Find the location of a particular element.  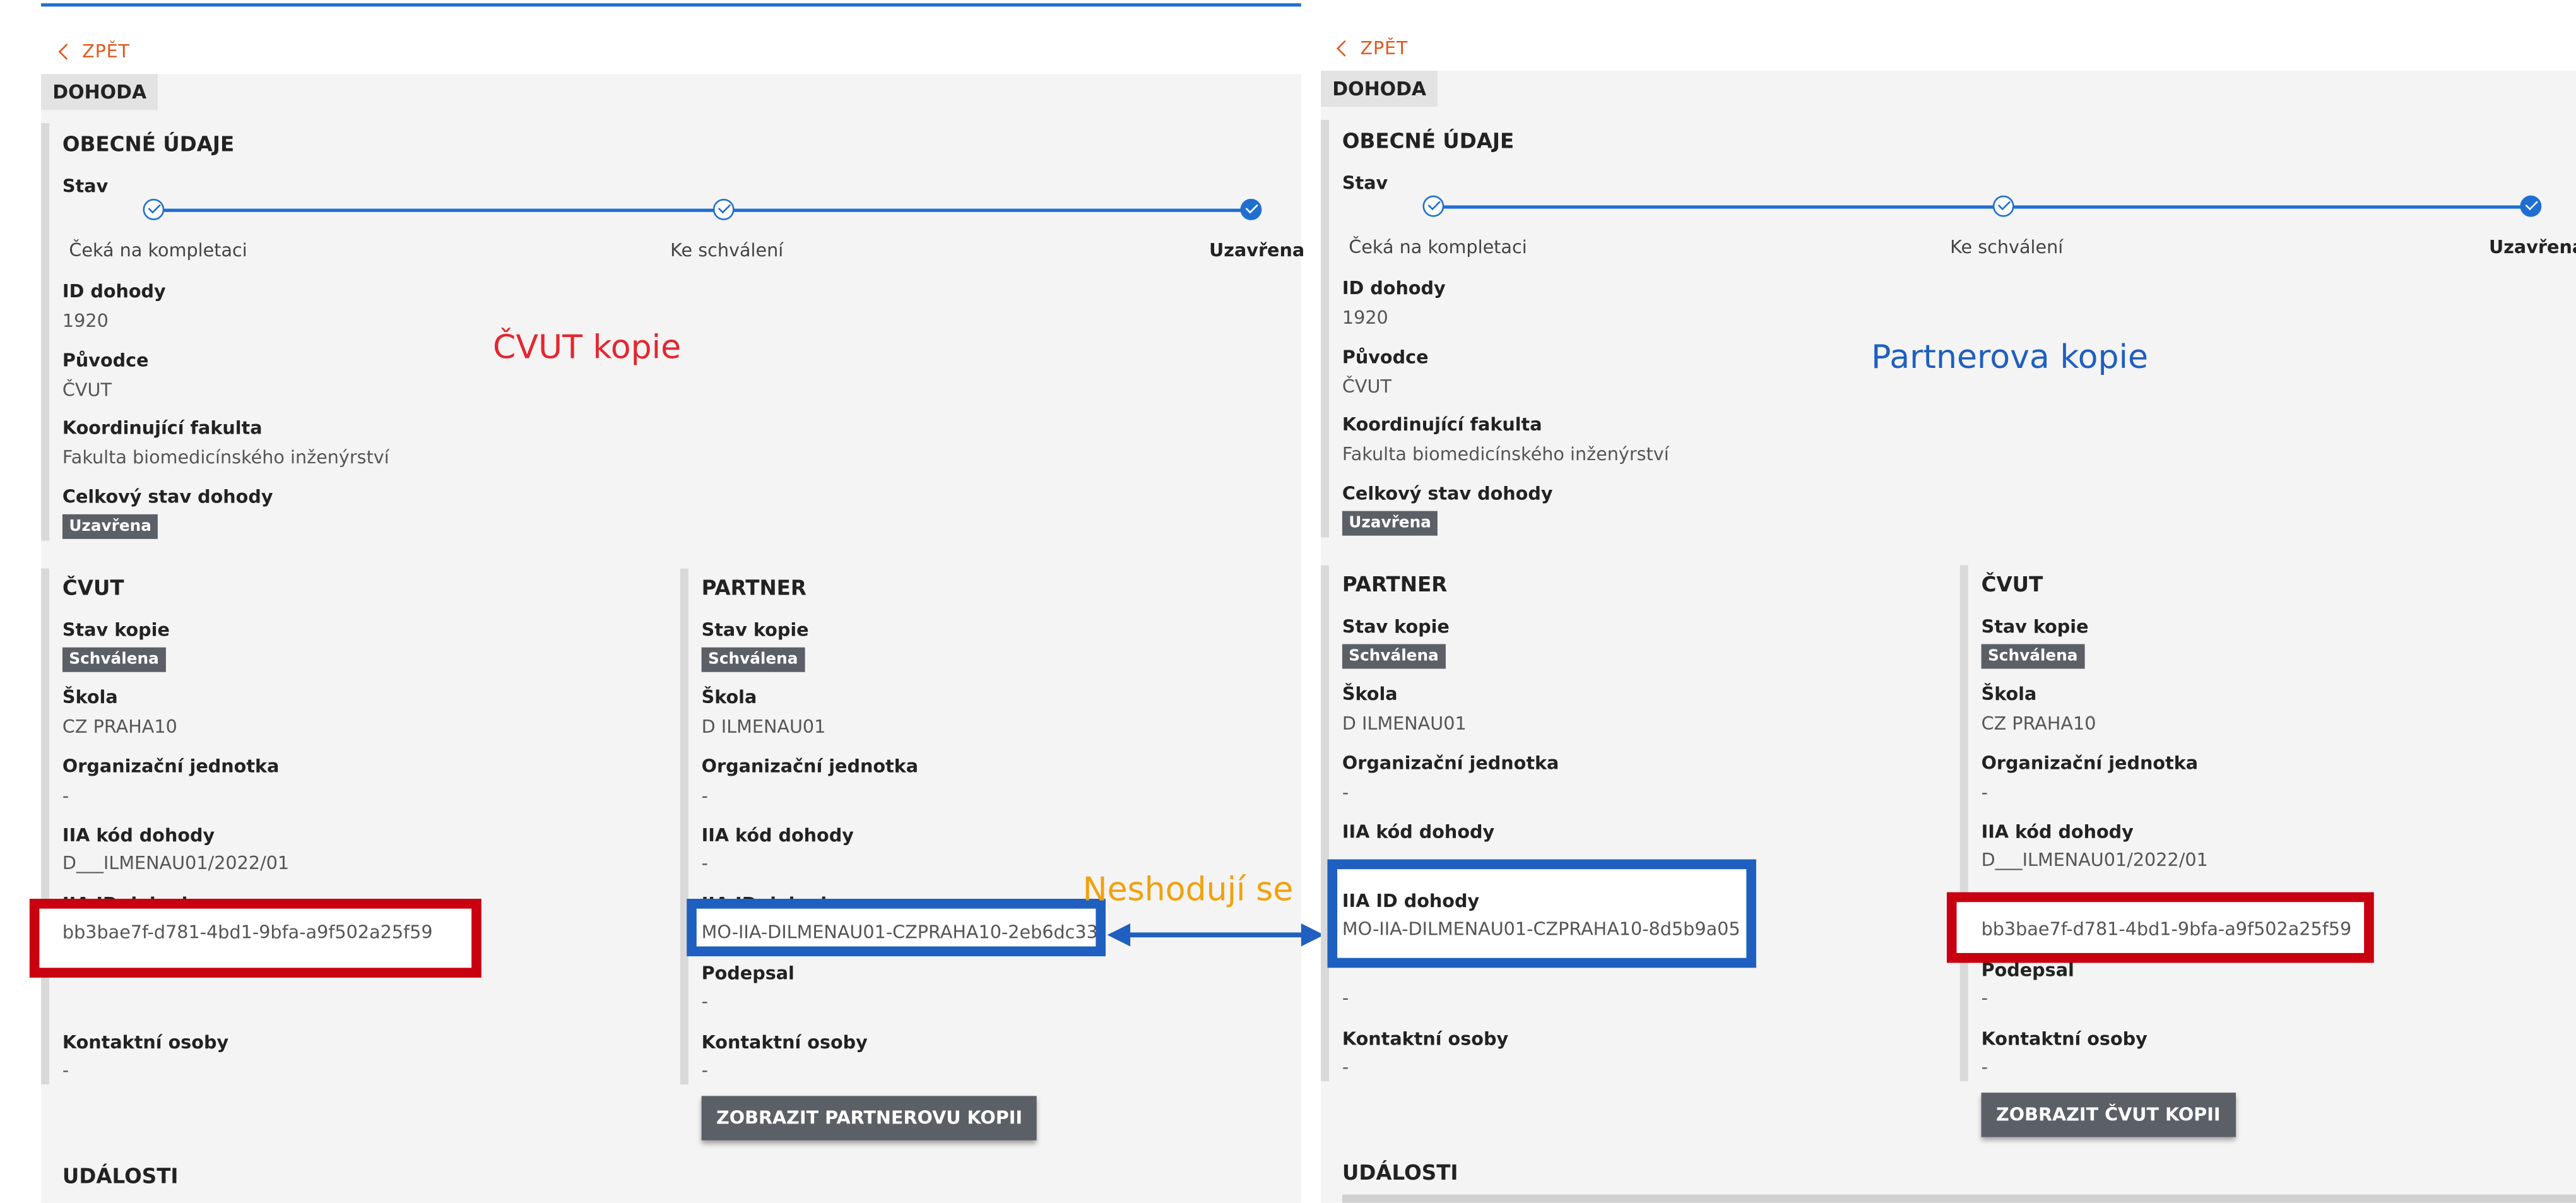

school-value: D ILMENAU01 is located at coordinates (1405, 724).